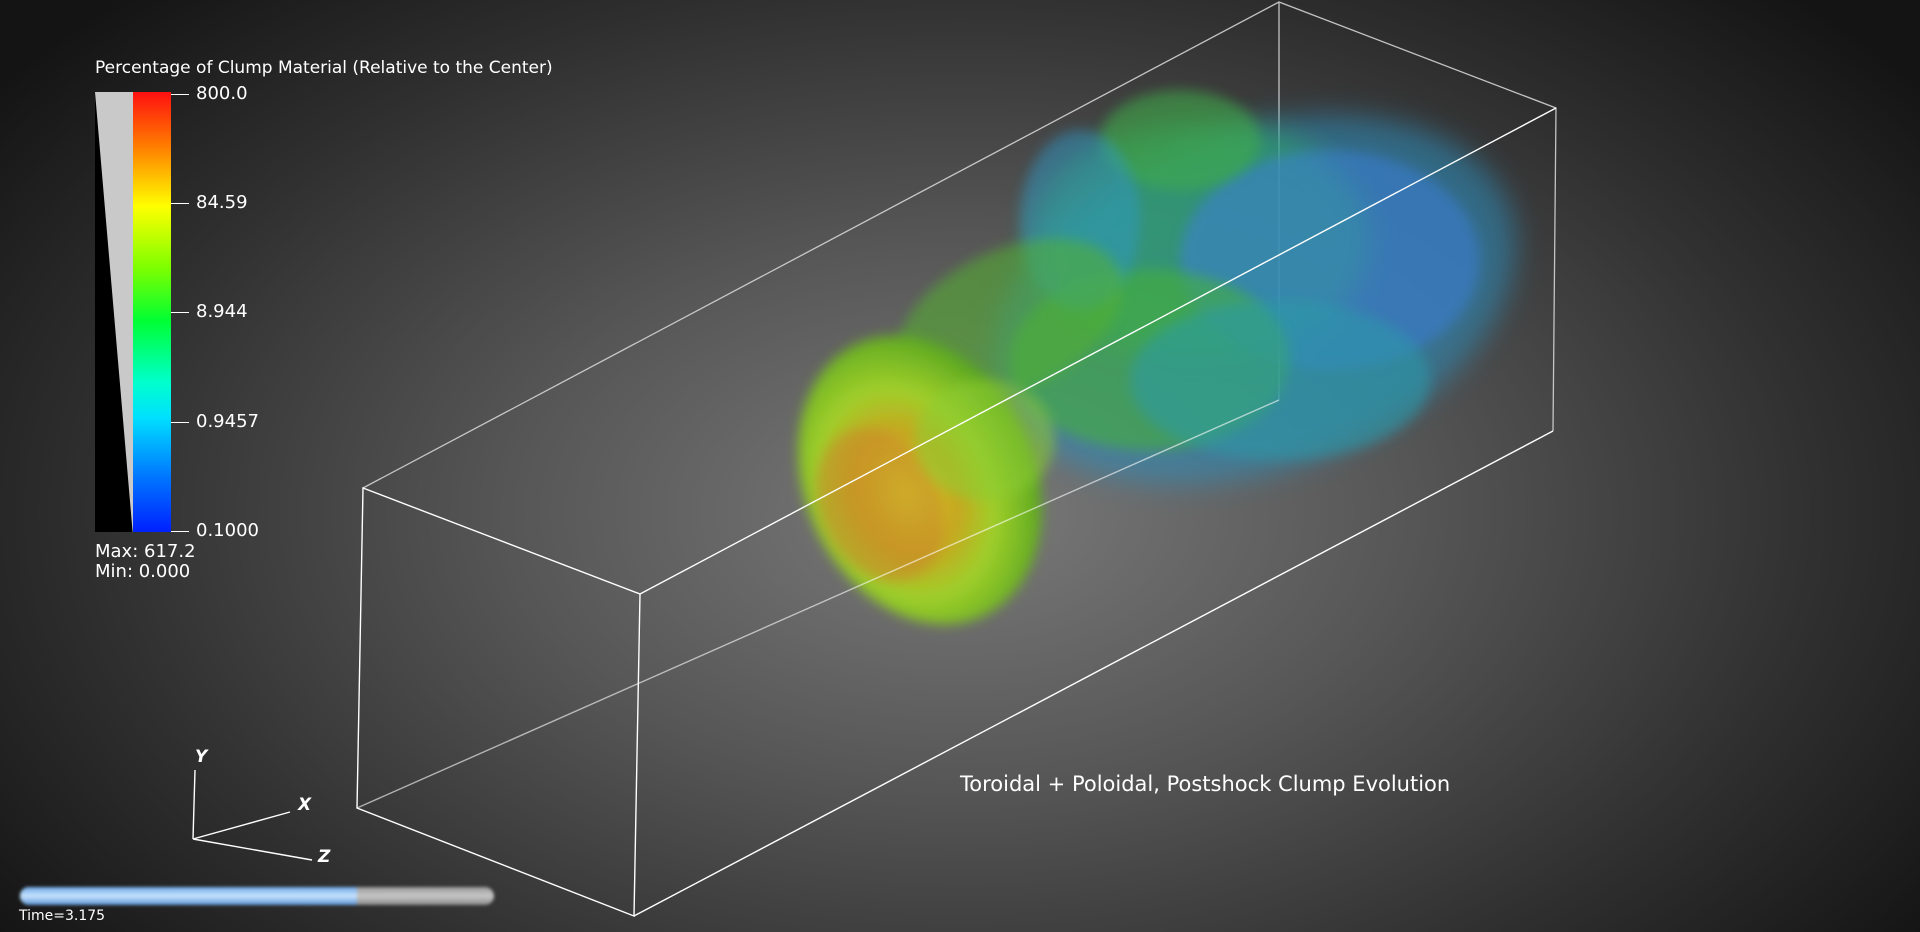 The width and height of the screenshot is (1920, 932). I want to click on colorbar-tick-label: 0.9457, so click(227, 421).